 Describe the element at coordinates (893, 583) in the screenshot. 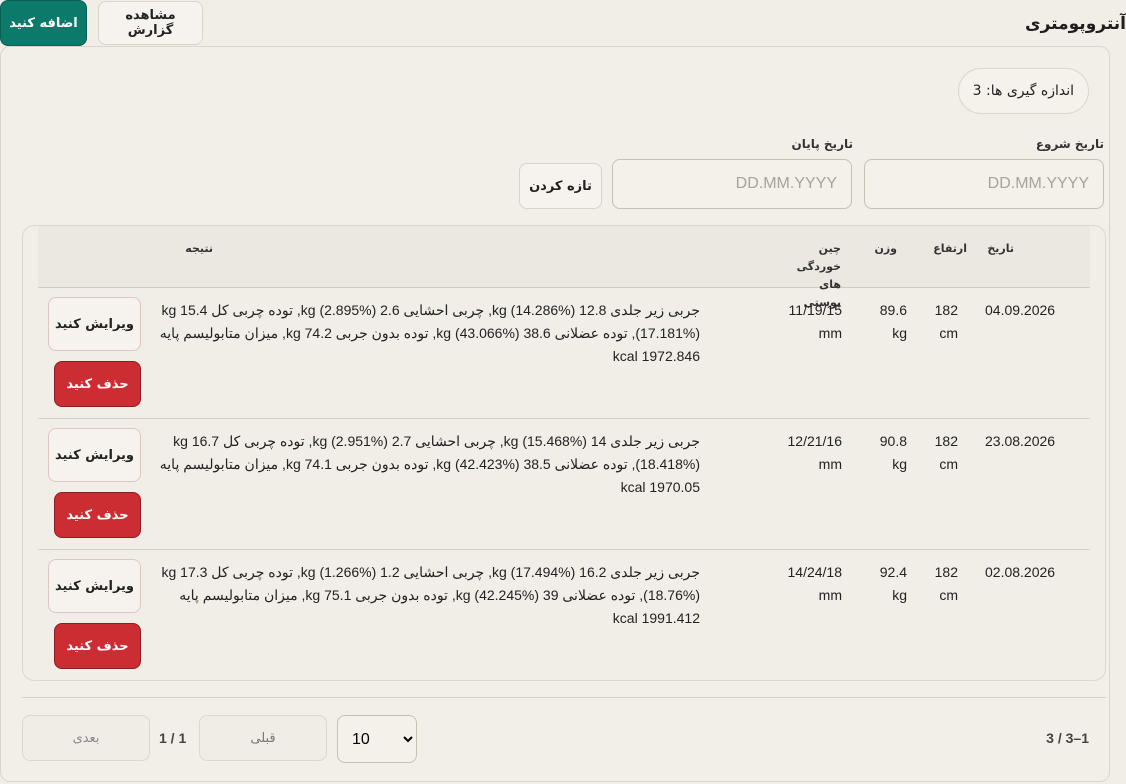

I see `row-weight: 92.4 kg` at that location.